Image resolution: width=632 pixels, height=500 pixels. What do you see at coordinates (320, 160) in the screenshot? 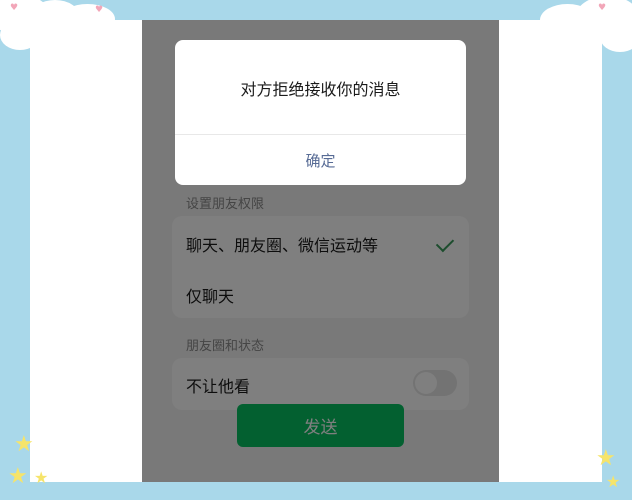
I see `dialog-confirm-button: 确定` at bounding box center [320, 160].